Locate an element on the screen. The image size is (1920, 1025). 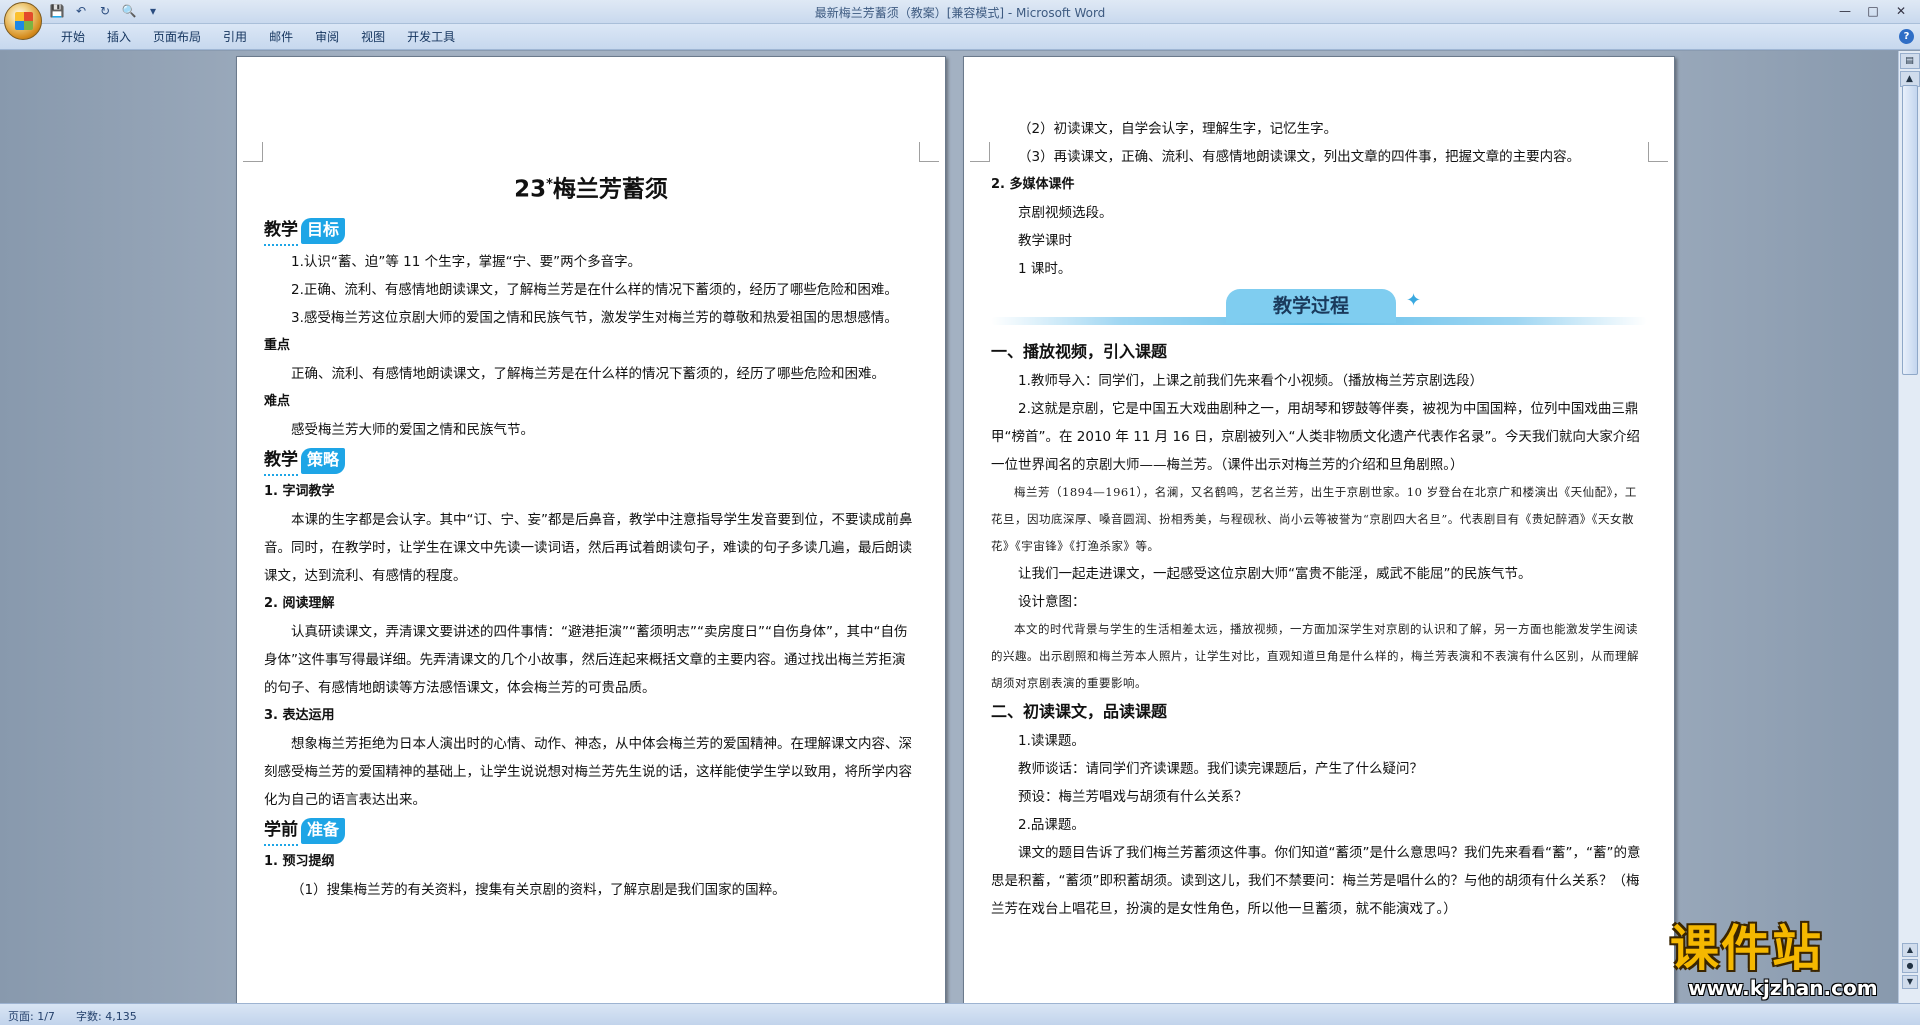
close-icon: ✕ is located at coordinates (1901, 11).